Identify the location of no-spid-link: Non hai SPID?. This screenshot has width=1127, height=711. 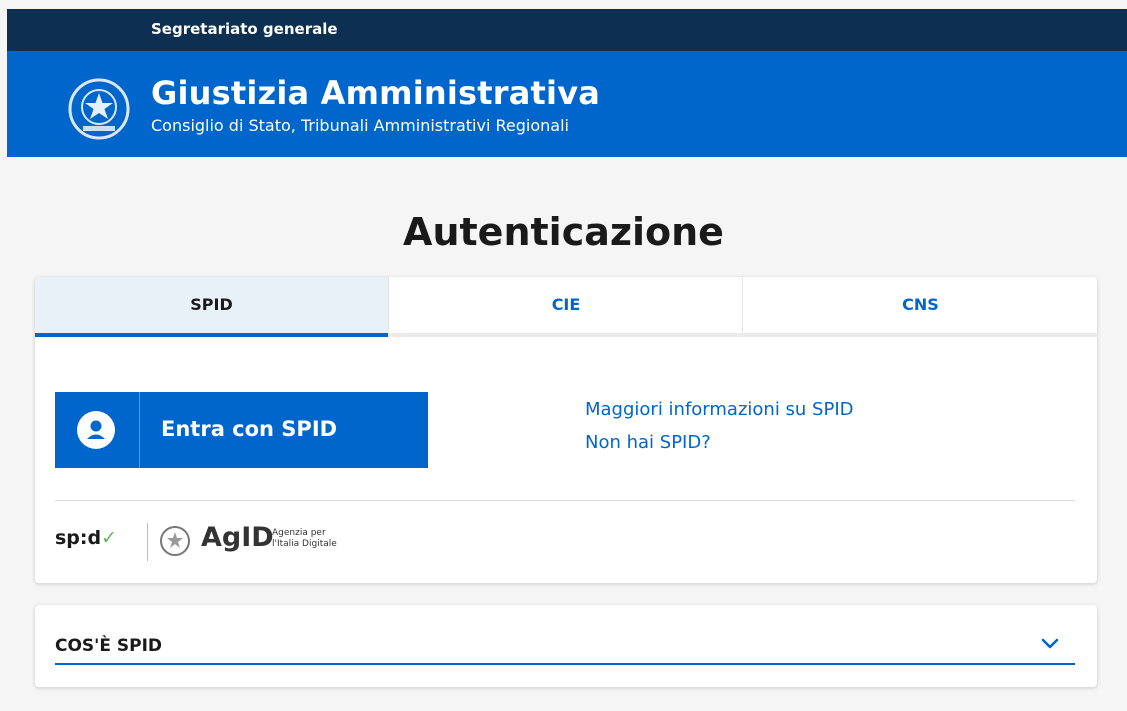
(719, 443).